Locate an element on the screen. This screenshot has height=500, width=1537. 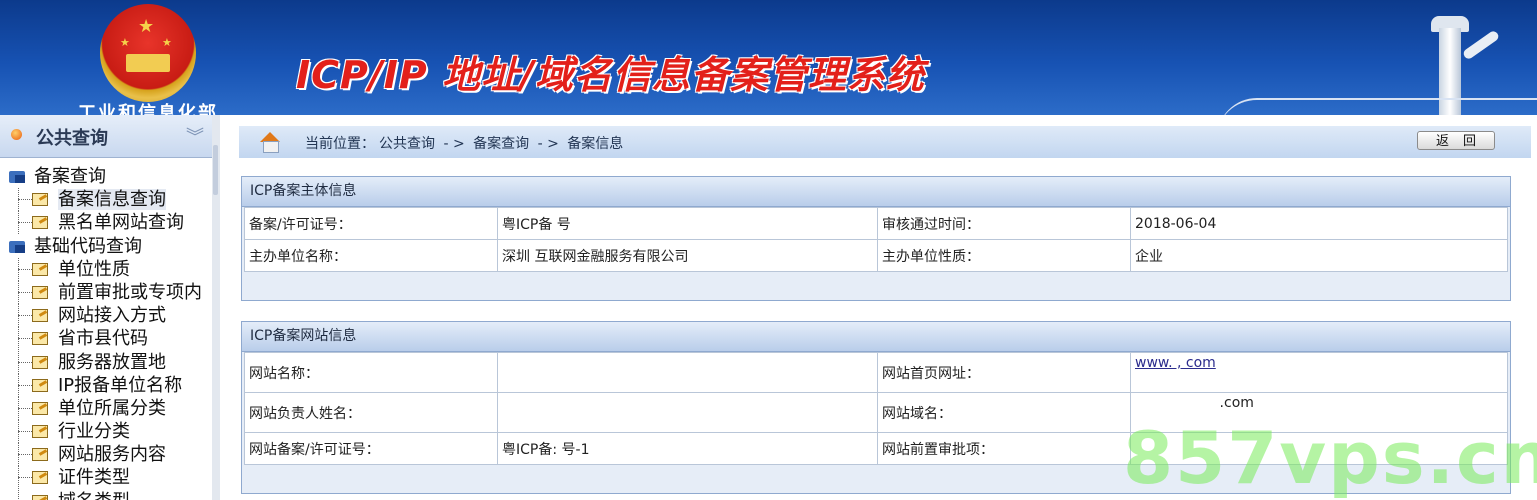
field-label: 网站备案/许可证号： is located at coordinates (371, 448).